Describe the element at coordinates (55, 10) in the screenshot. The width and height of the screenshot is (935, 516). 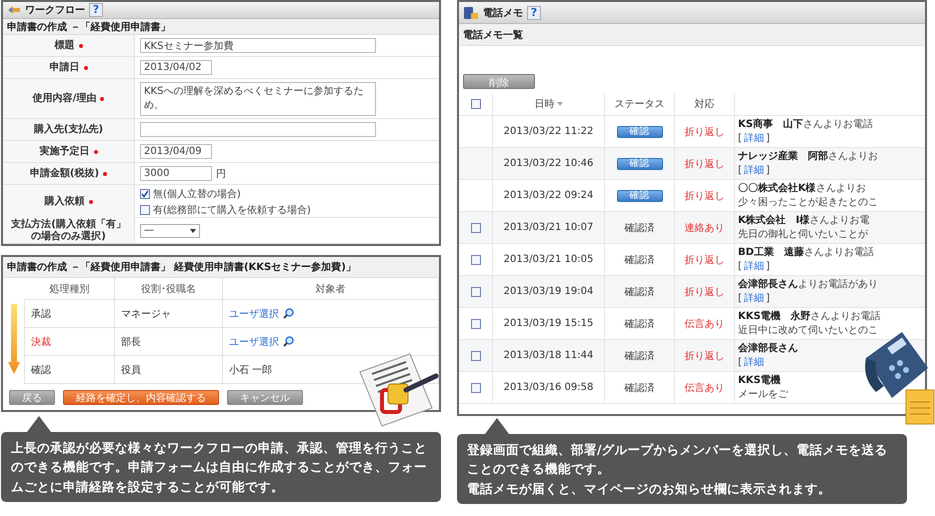
I see `window-title: ワークフロー` at that location.